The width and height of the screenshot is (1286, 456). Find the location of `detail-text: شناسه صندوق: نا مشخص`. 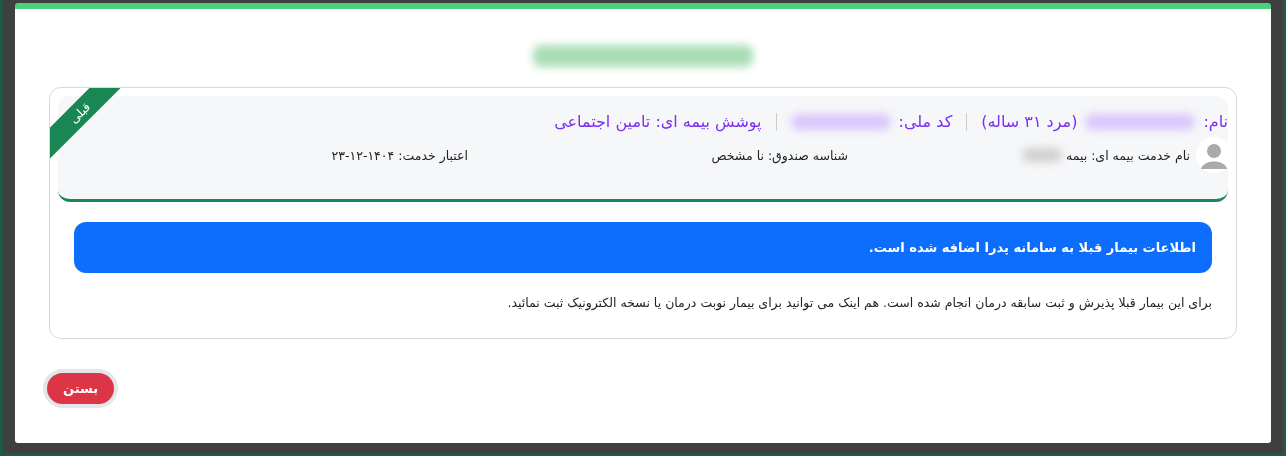

detail-text: شناسه صندوق: نا مشخص is located at coordinates (779, 155).